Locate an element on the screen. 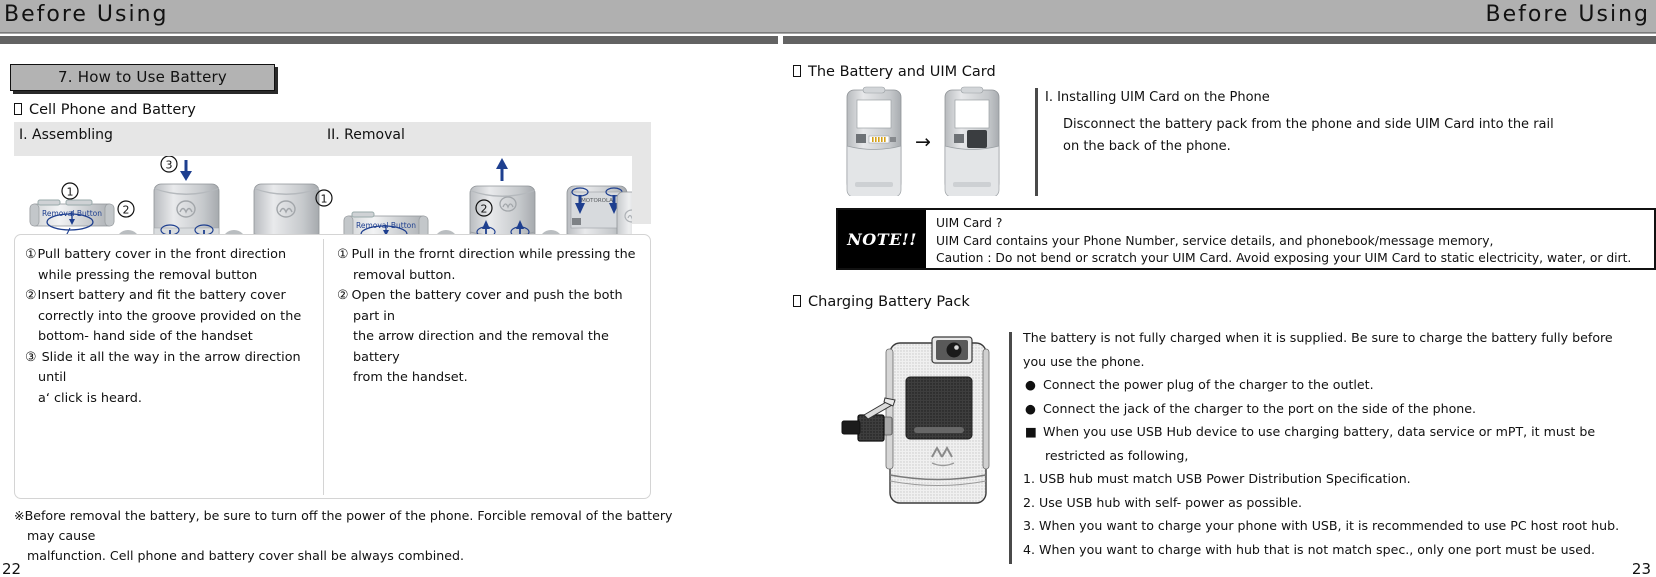  column-divider is located at coordinates (323, 367).